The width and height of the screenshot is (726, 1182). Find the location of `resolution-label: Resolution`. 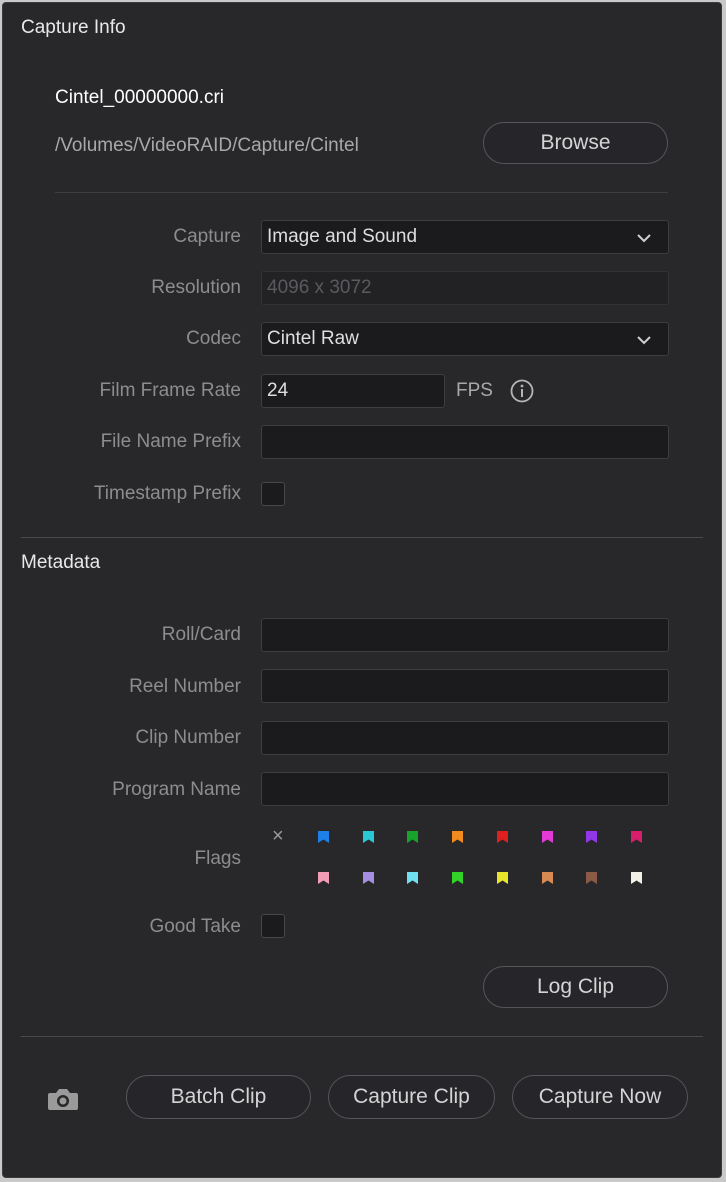

resolution-label: Resolution is located at coordinates (196, 287).